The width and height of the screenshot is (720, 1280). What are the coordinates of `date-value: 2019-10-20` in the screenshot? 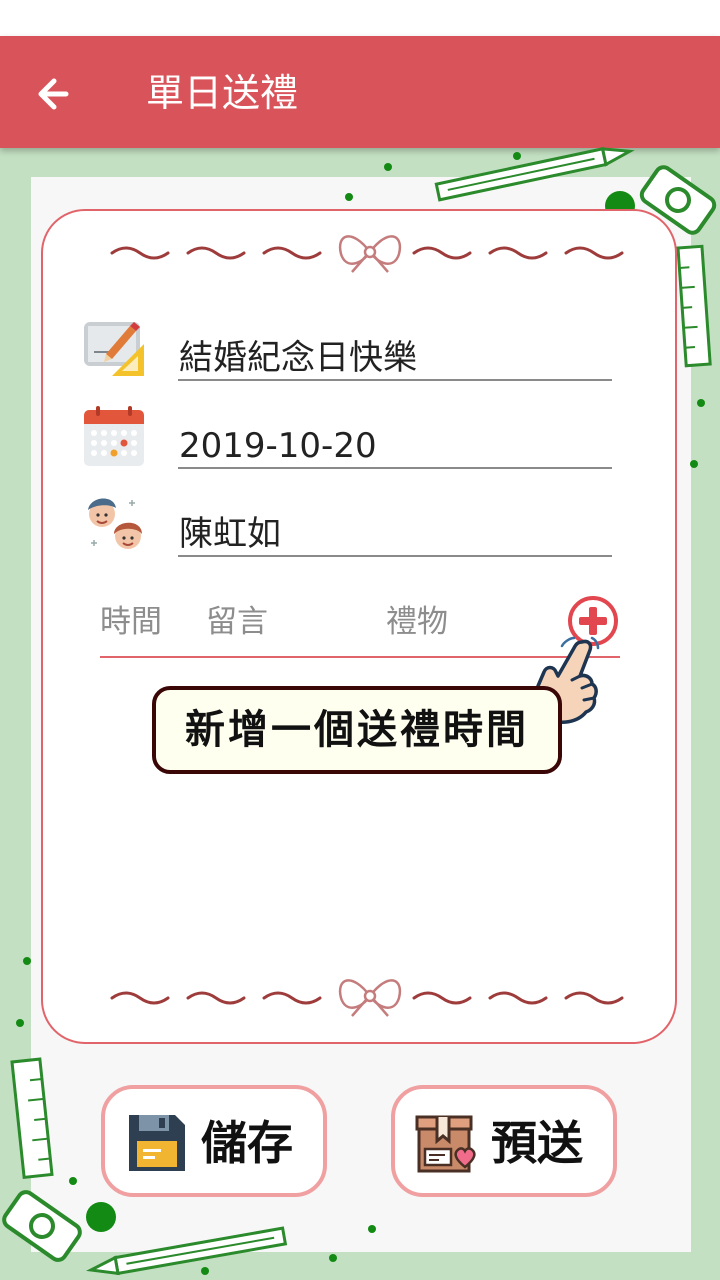 It's located at (278, 446).